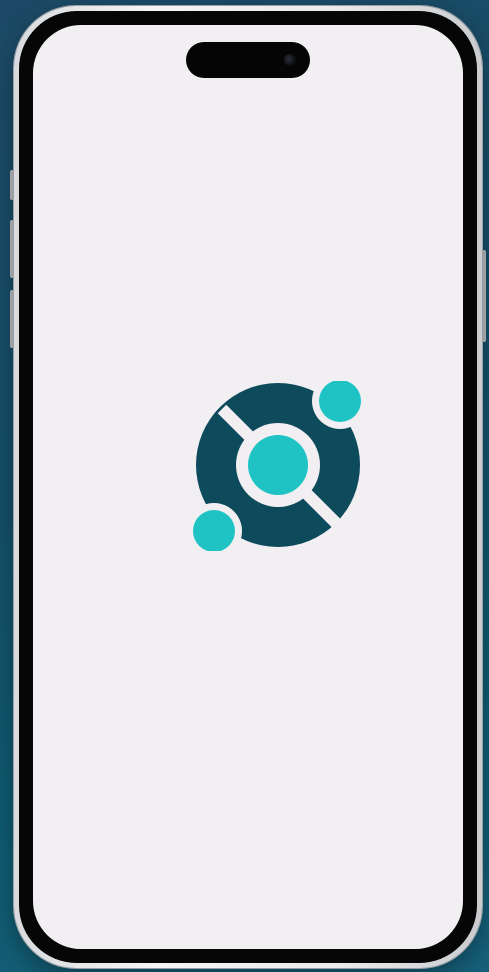 The width and height of the screenshot is (489, 972). I want to click on power-button, so click(484, 296).